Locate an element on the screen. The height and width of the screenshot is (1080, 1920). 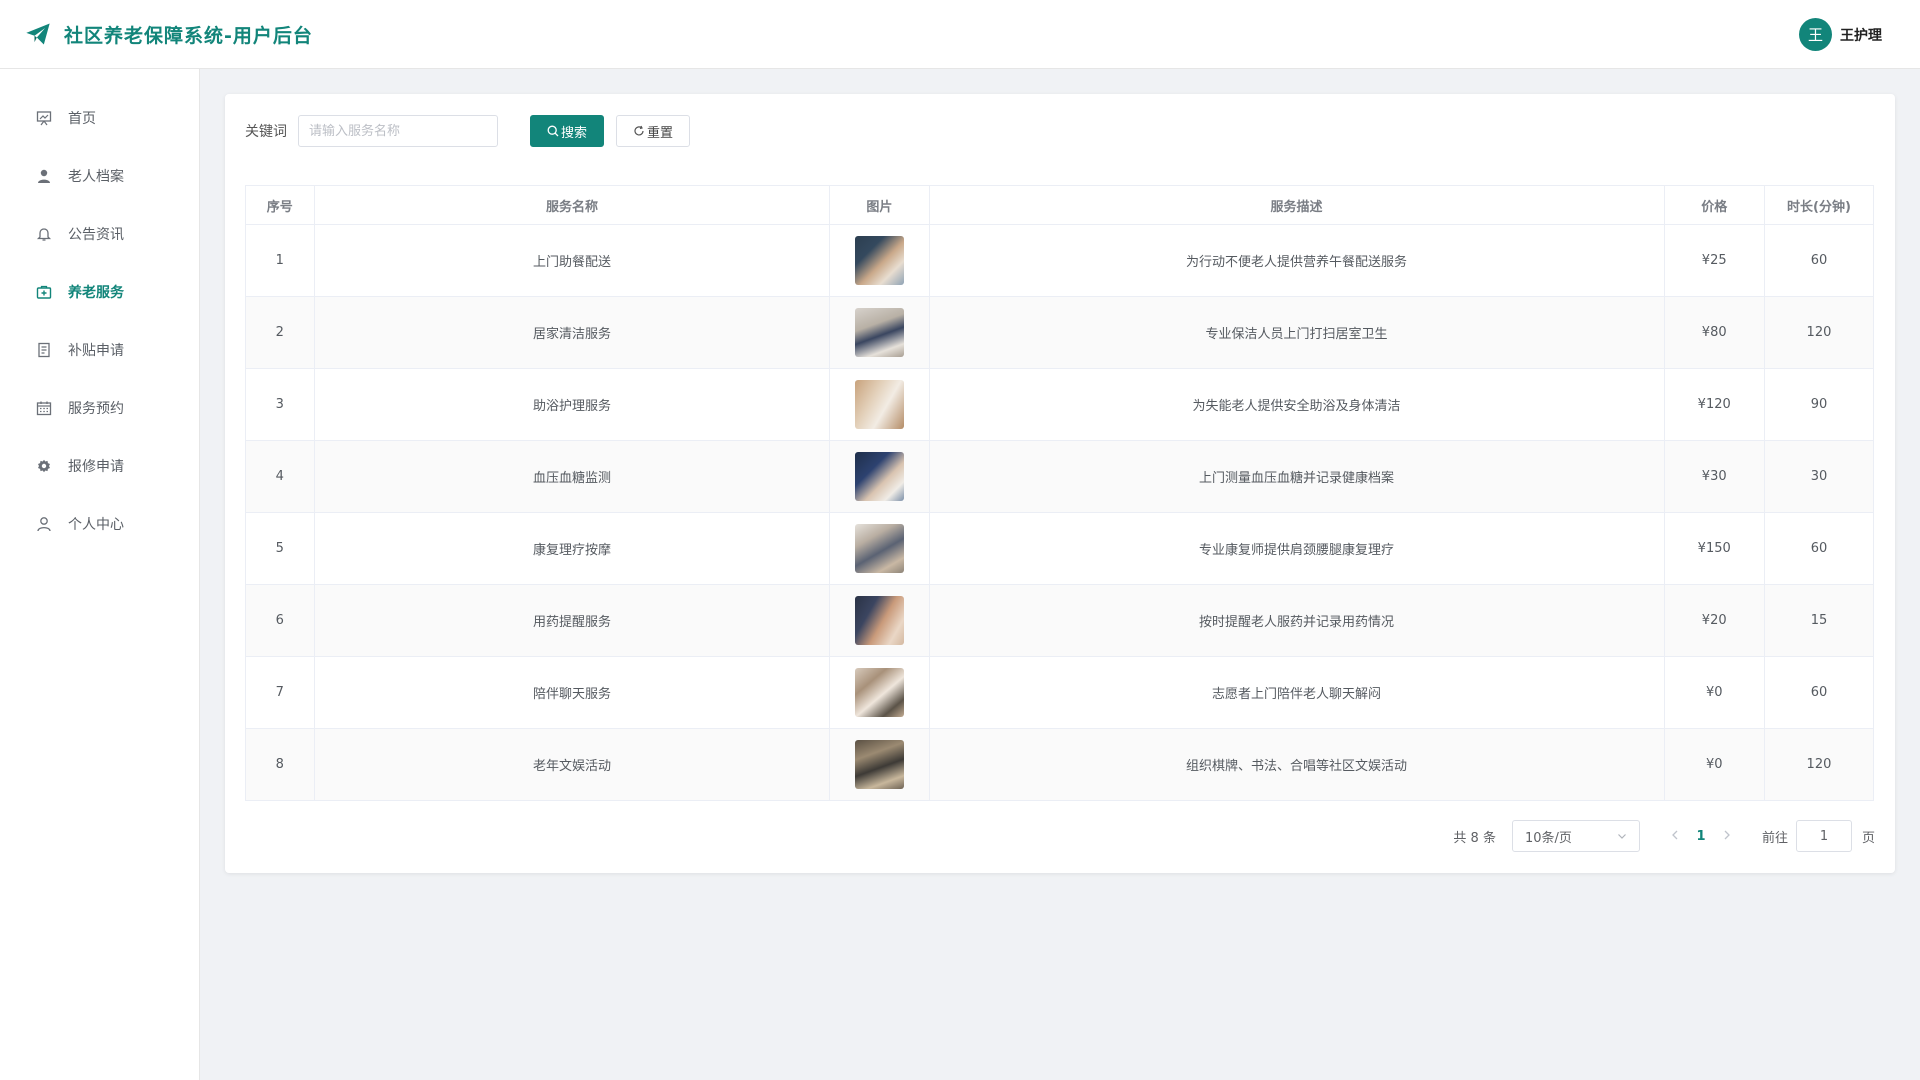
cell-description: 为失能老人提供安全助浴及身体清洁 is located at coordinates (1296, 404).